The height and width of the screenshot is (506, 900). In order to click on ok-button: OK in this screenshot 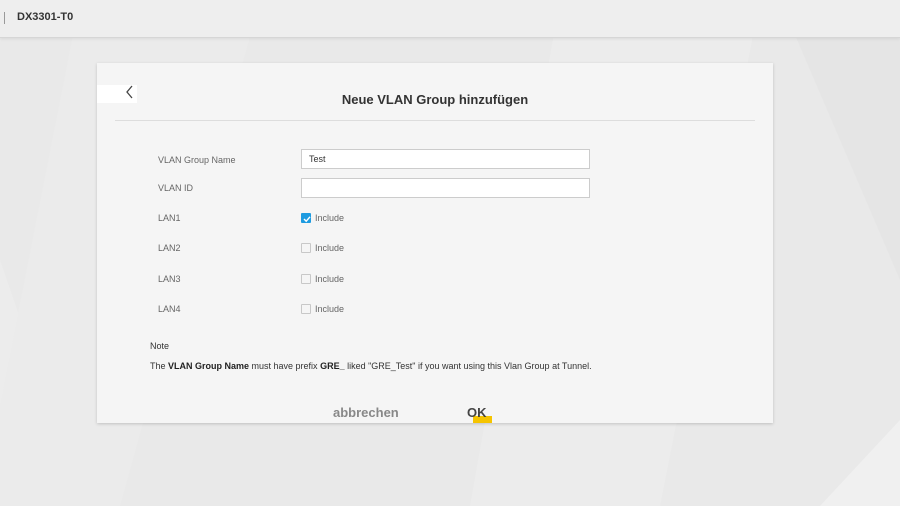, I will do `click(480, 414)`.